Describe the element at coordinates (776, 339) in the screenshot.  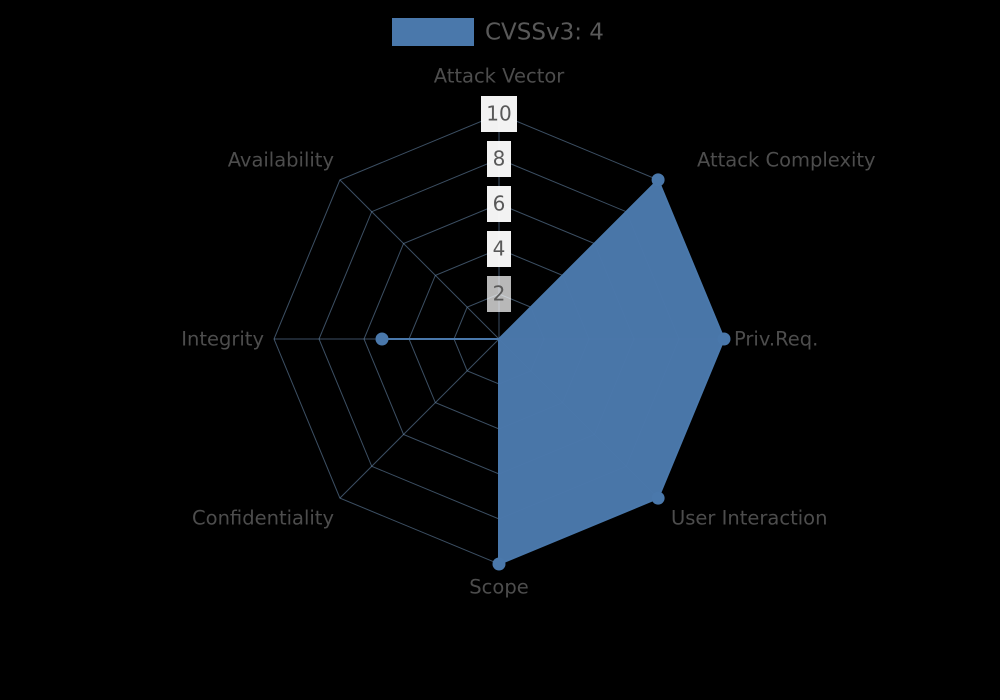
I see `axis-category-label: Priv.Req.` at that location.